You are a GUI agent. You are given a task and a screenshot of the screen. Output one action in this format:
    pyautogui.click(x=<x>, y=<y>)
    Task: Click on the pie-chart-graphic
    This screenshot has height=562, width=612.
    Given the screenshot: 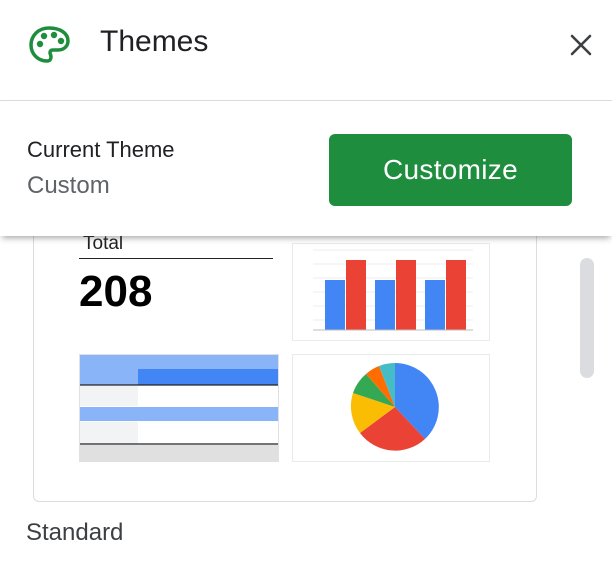 What is the action you would take?
    pyautogui.click(x=394, y=407)
    